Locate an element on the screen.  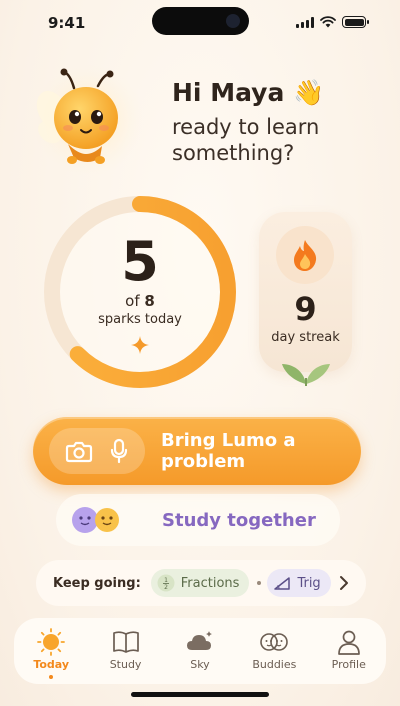
home-indicator is located at coordinates (200, 694).